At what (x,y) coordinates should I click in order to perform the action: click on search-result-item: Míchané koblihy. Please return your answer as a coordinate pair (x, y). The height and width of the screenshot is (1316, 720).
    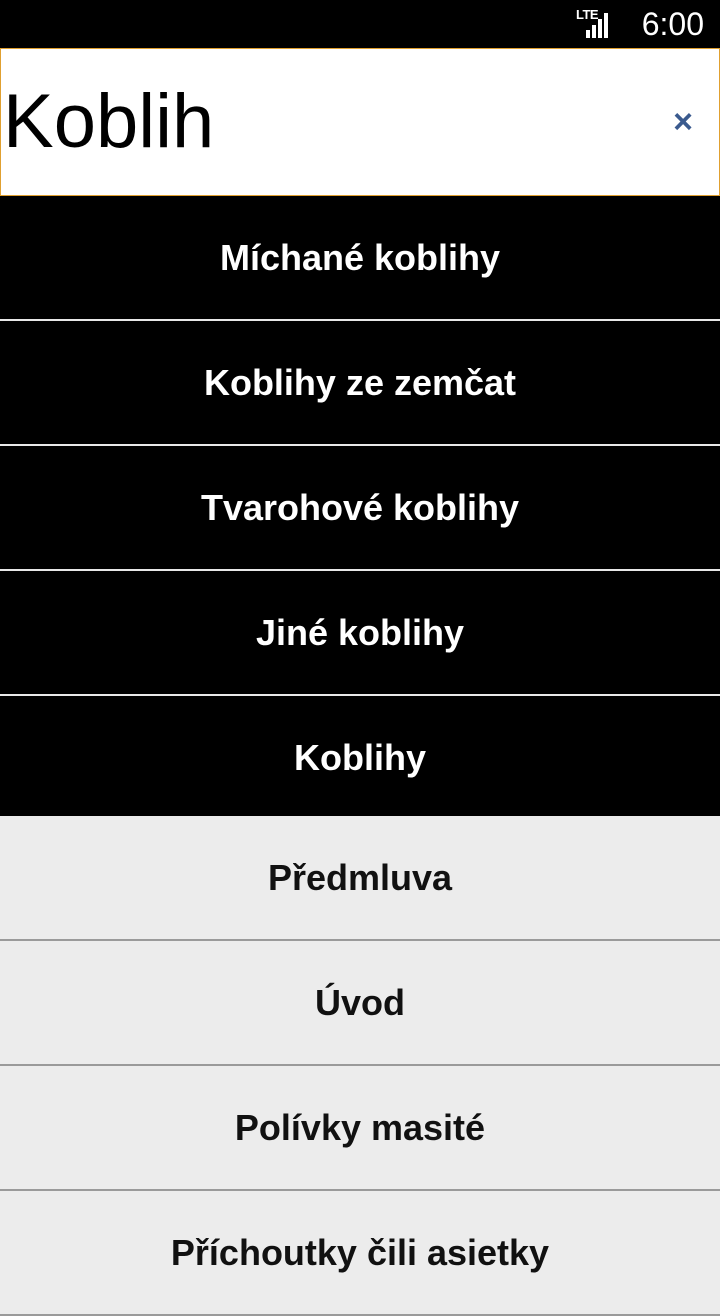
    Looking at the image, I should click on (360, 258).